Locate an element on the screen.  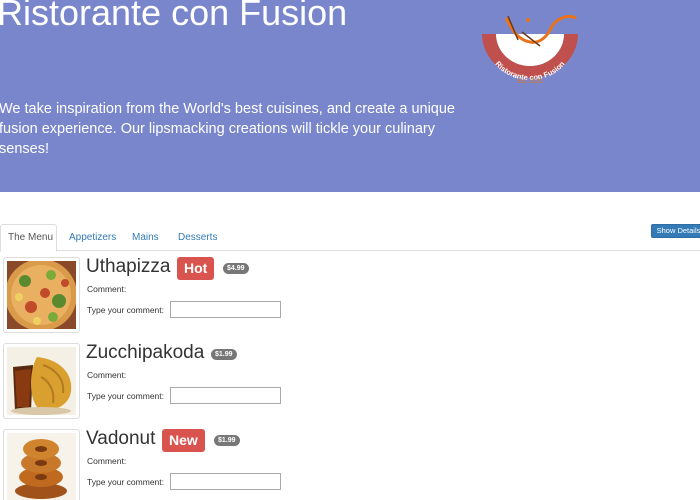
tab-desserts: Desserts is located at coordinates (197, 237).